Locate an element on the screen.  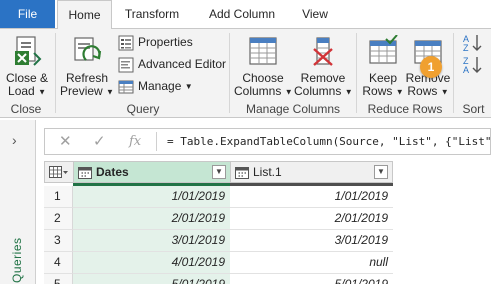
confirm-formula-icon: ✓ is located at coordinates (99, 141).